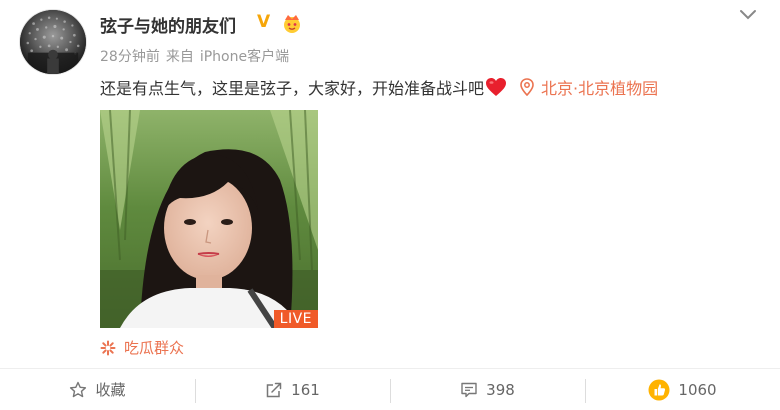  I want to click on post-time: 28分钟前, so click(130, 57).